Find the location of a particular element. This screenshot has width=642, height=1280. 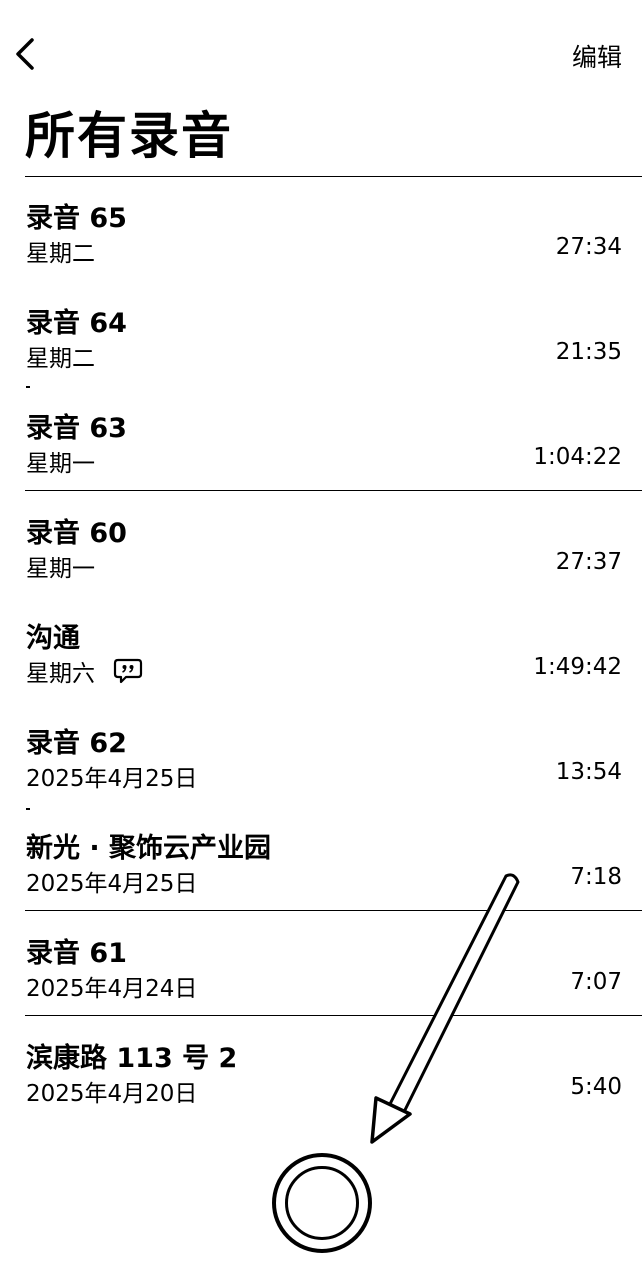

recording-date: 2025年4月24日 is located at coordinates (112, 989).